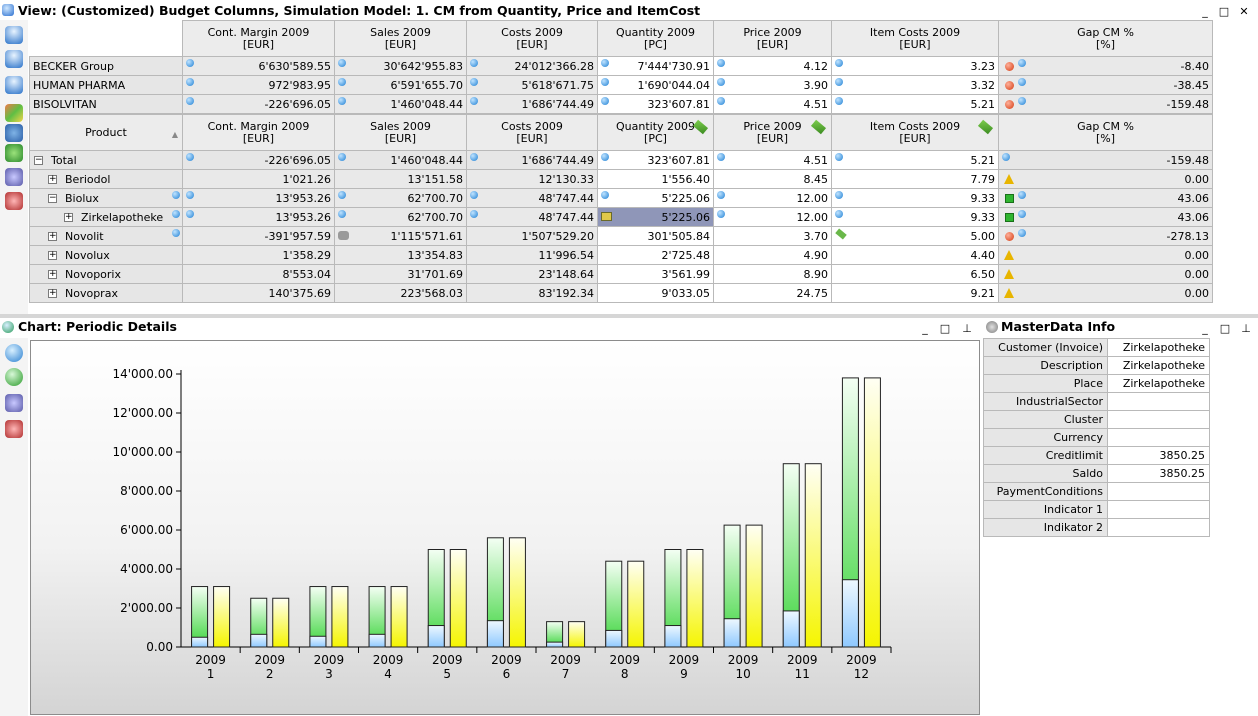 This screenshot has height=716, width=1258. Describe the element at coordinates (655, 293) in the screenshot. I see `table-cell: 9'033.05` at that location.